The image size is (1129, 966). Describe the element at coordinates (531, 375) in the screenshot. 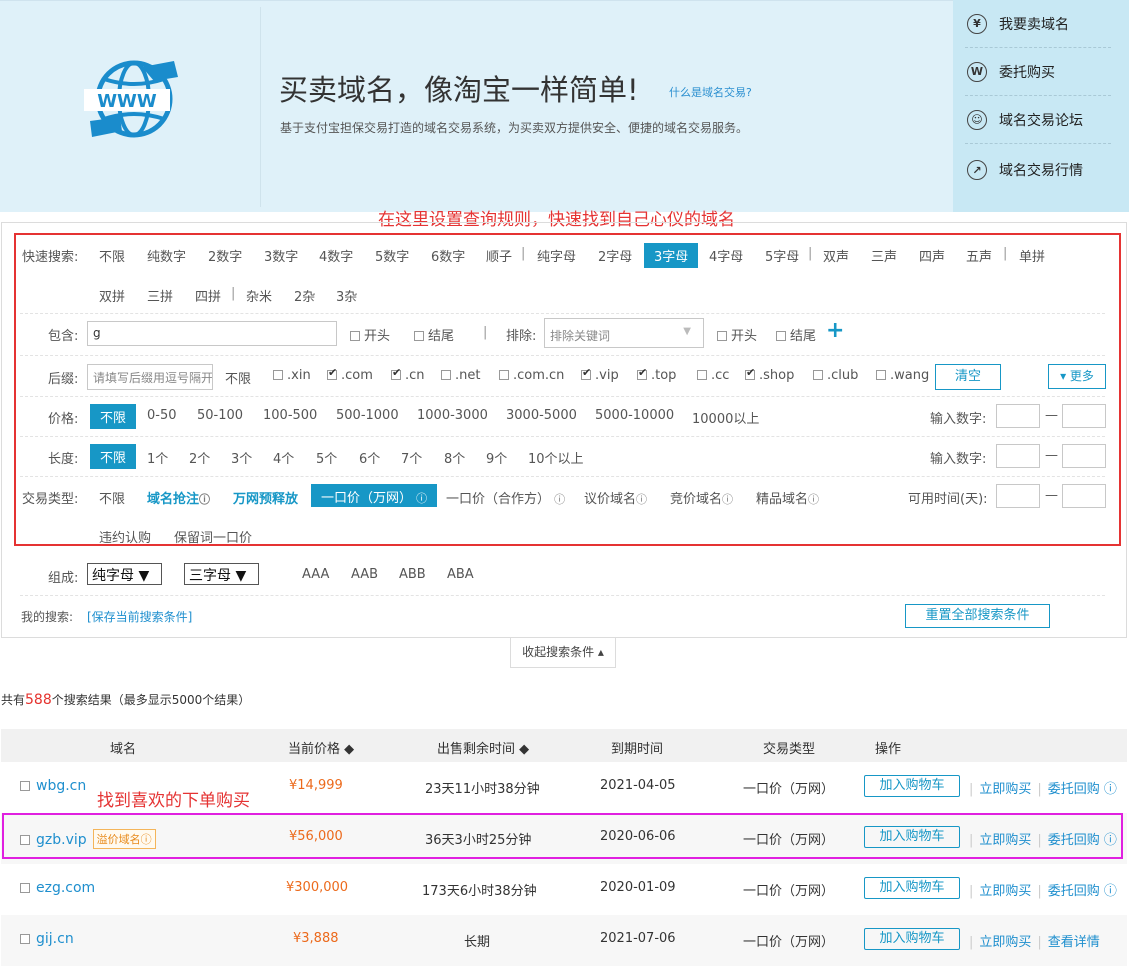

I see `suffix-option: .com.cn` at that location.